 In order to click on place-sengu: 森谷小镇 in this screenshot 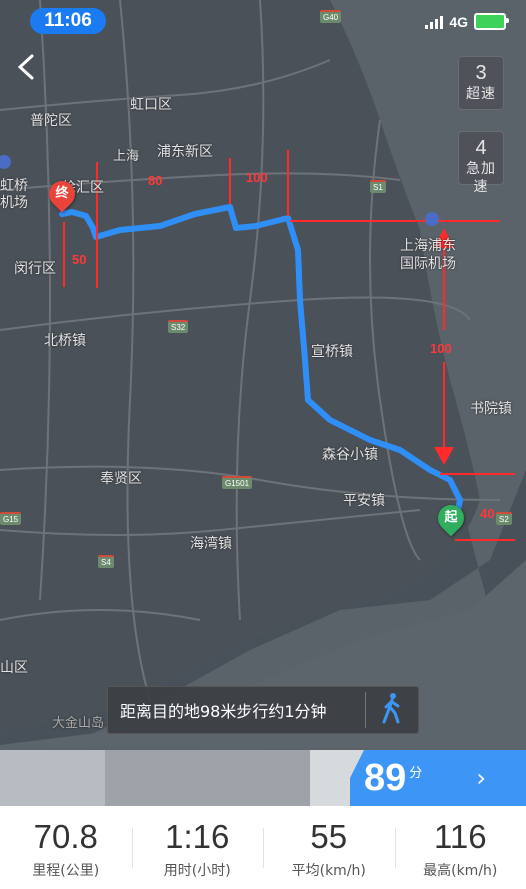, I will do `click(350, 455)`.